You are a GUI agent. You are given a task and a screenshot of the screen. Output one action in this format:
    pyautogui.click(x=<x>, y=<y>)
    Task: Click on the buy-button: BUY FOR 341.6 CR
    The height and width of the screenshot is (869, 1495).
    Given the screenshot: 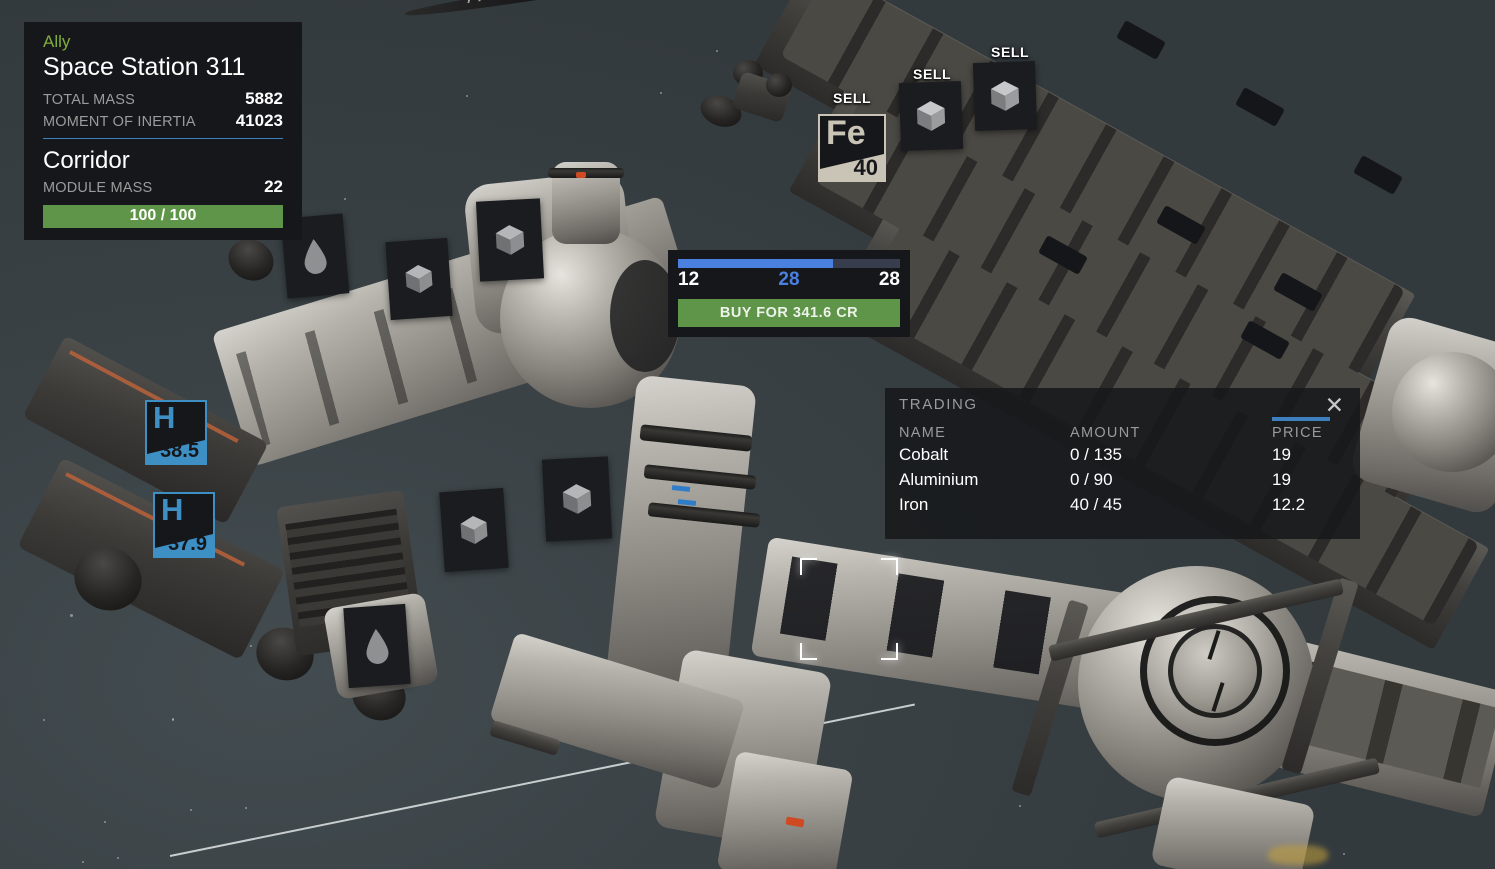 What is the action you would take?
    pyautogui.click(x=789, y=313)
    